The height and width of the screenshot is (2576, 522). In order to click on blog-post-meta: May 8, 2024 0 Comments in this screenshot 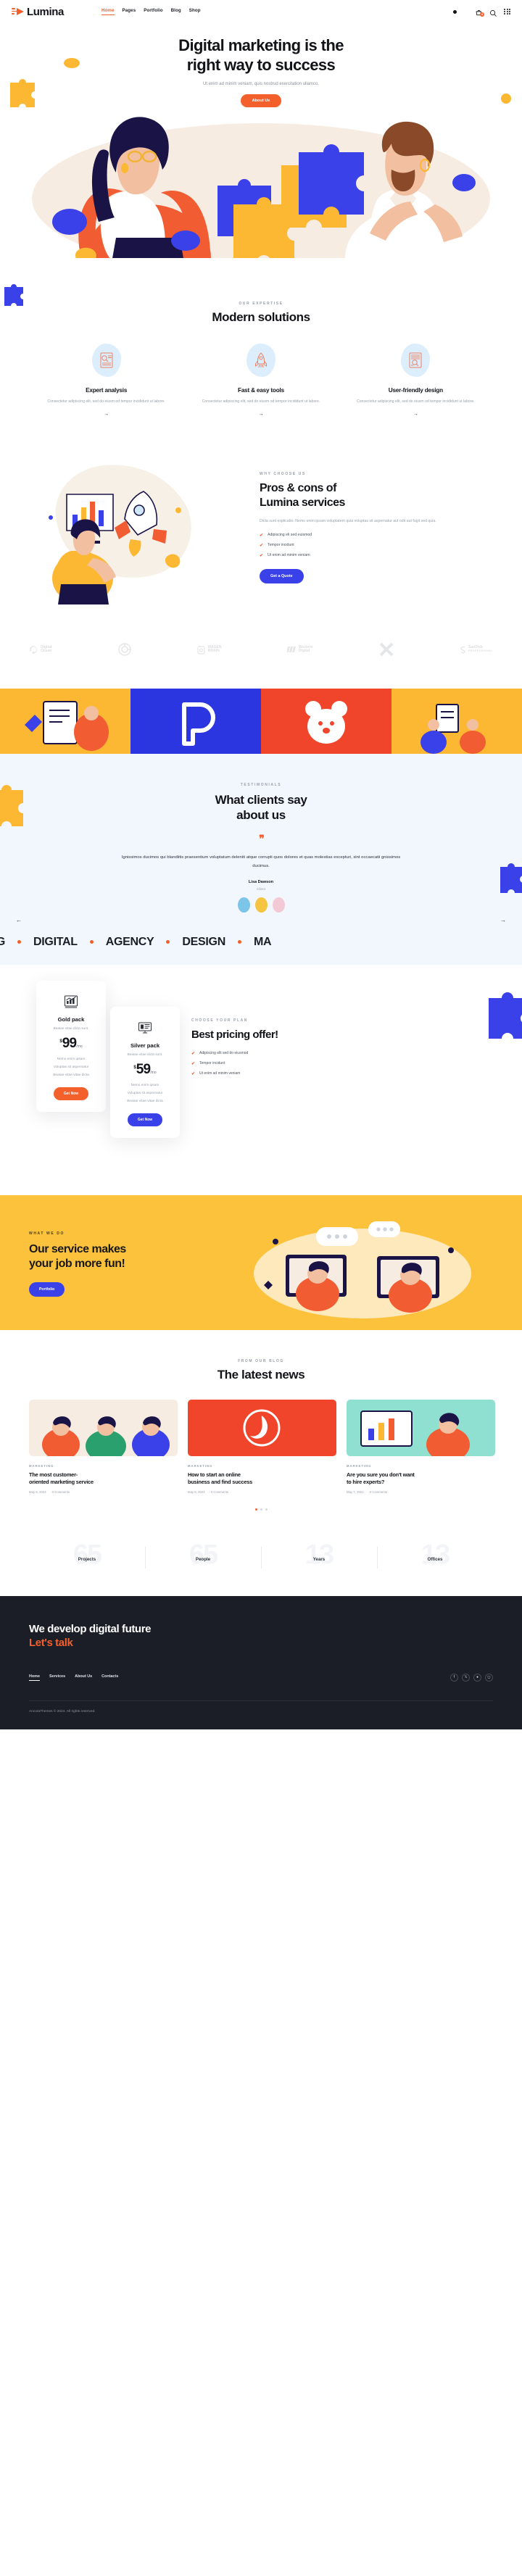, I will do `click(262, 1492)`.